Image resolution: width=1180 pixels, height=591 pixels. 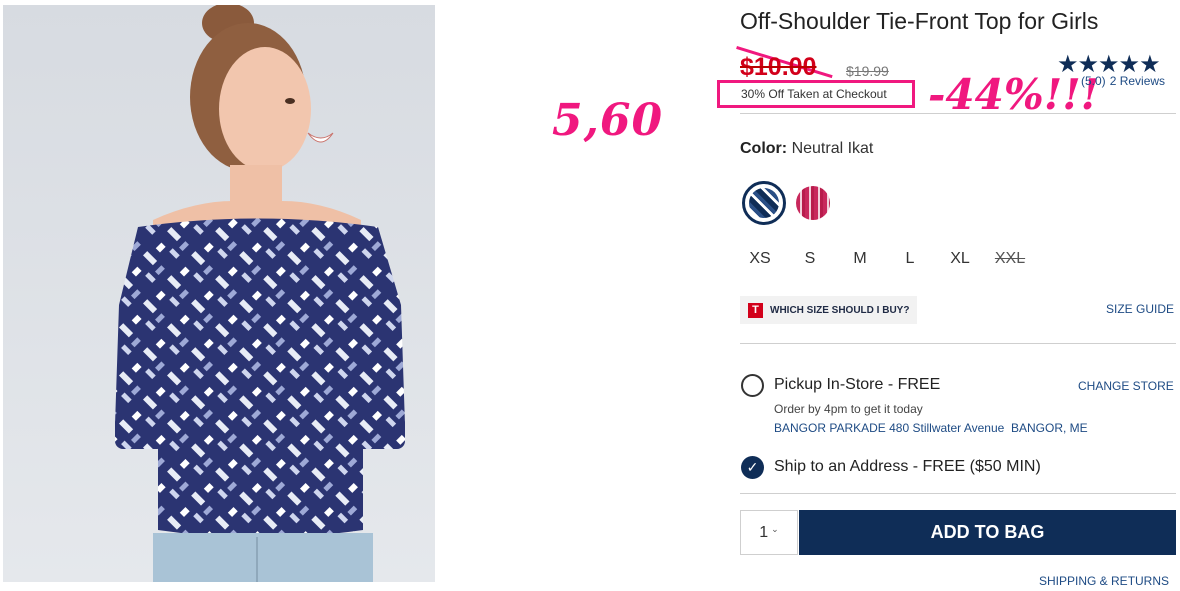 What do you see at coordinates (1093, 81) in the screenshot?
I see `rating-value: (5.0)` at bounding box center [1093, 81].